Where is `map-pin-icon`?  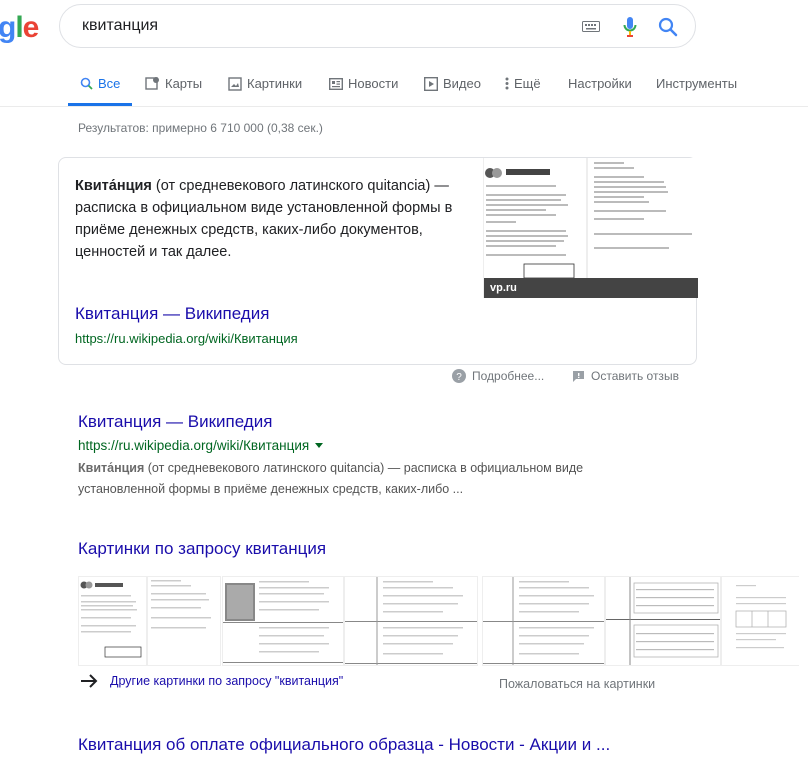
map-pin-icon is located at coordinates (152, 83).